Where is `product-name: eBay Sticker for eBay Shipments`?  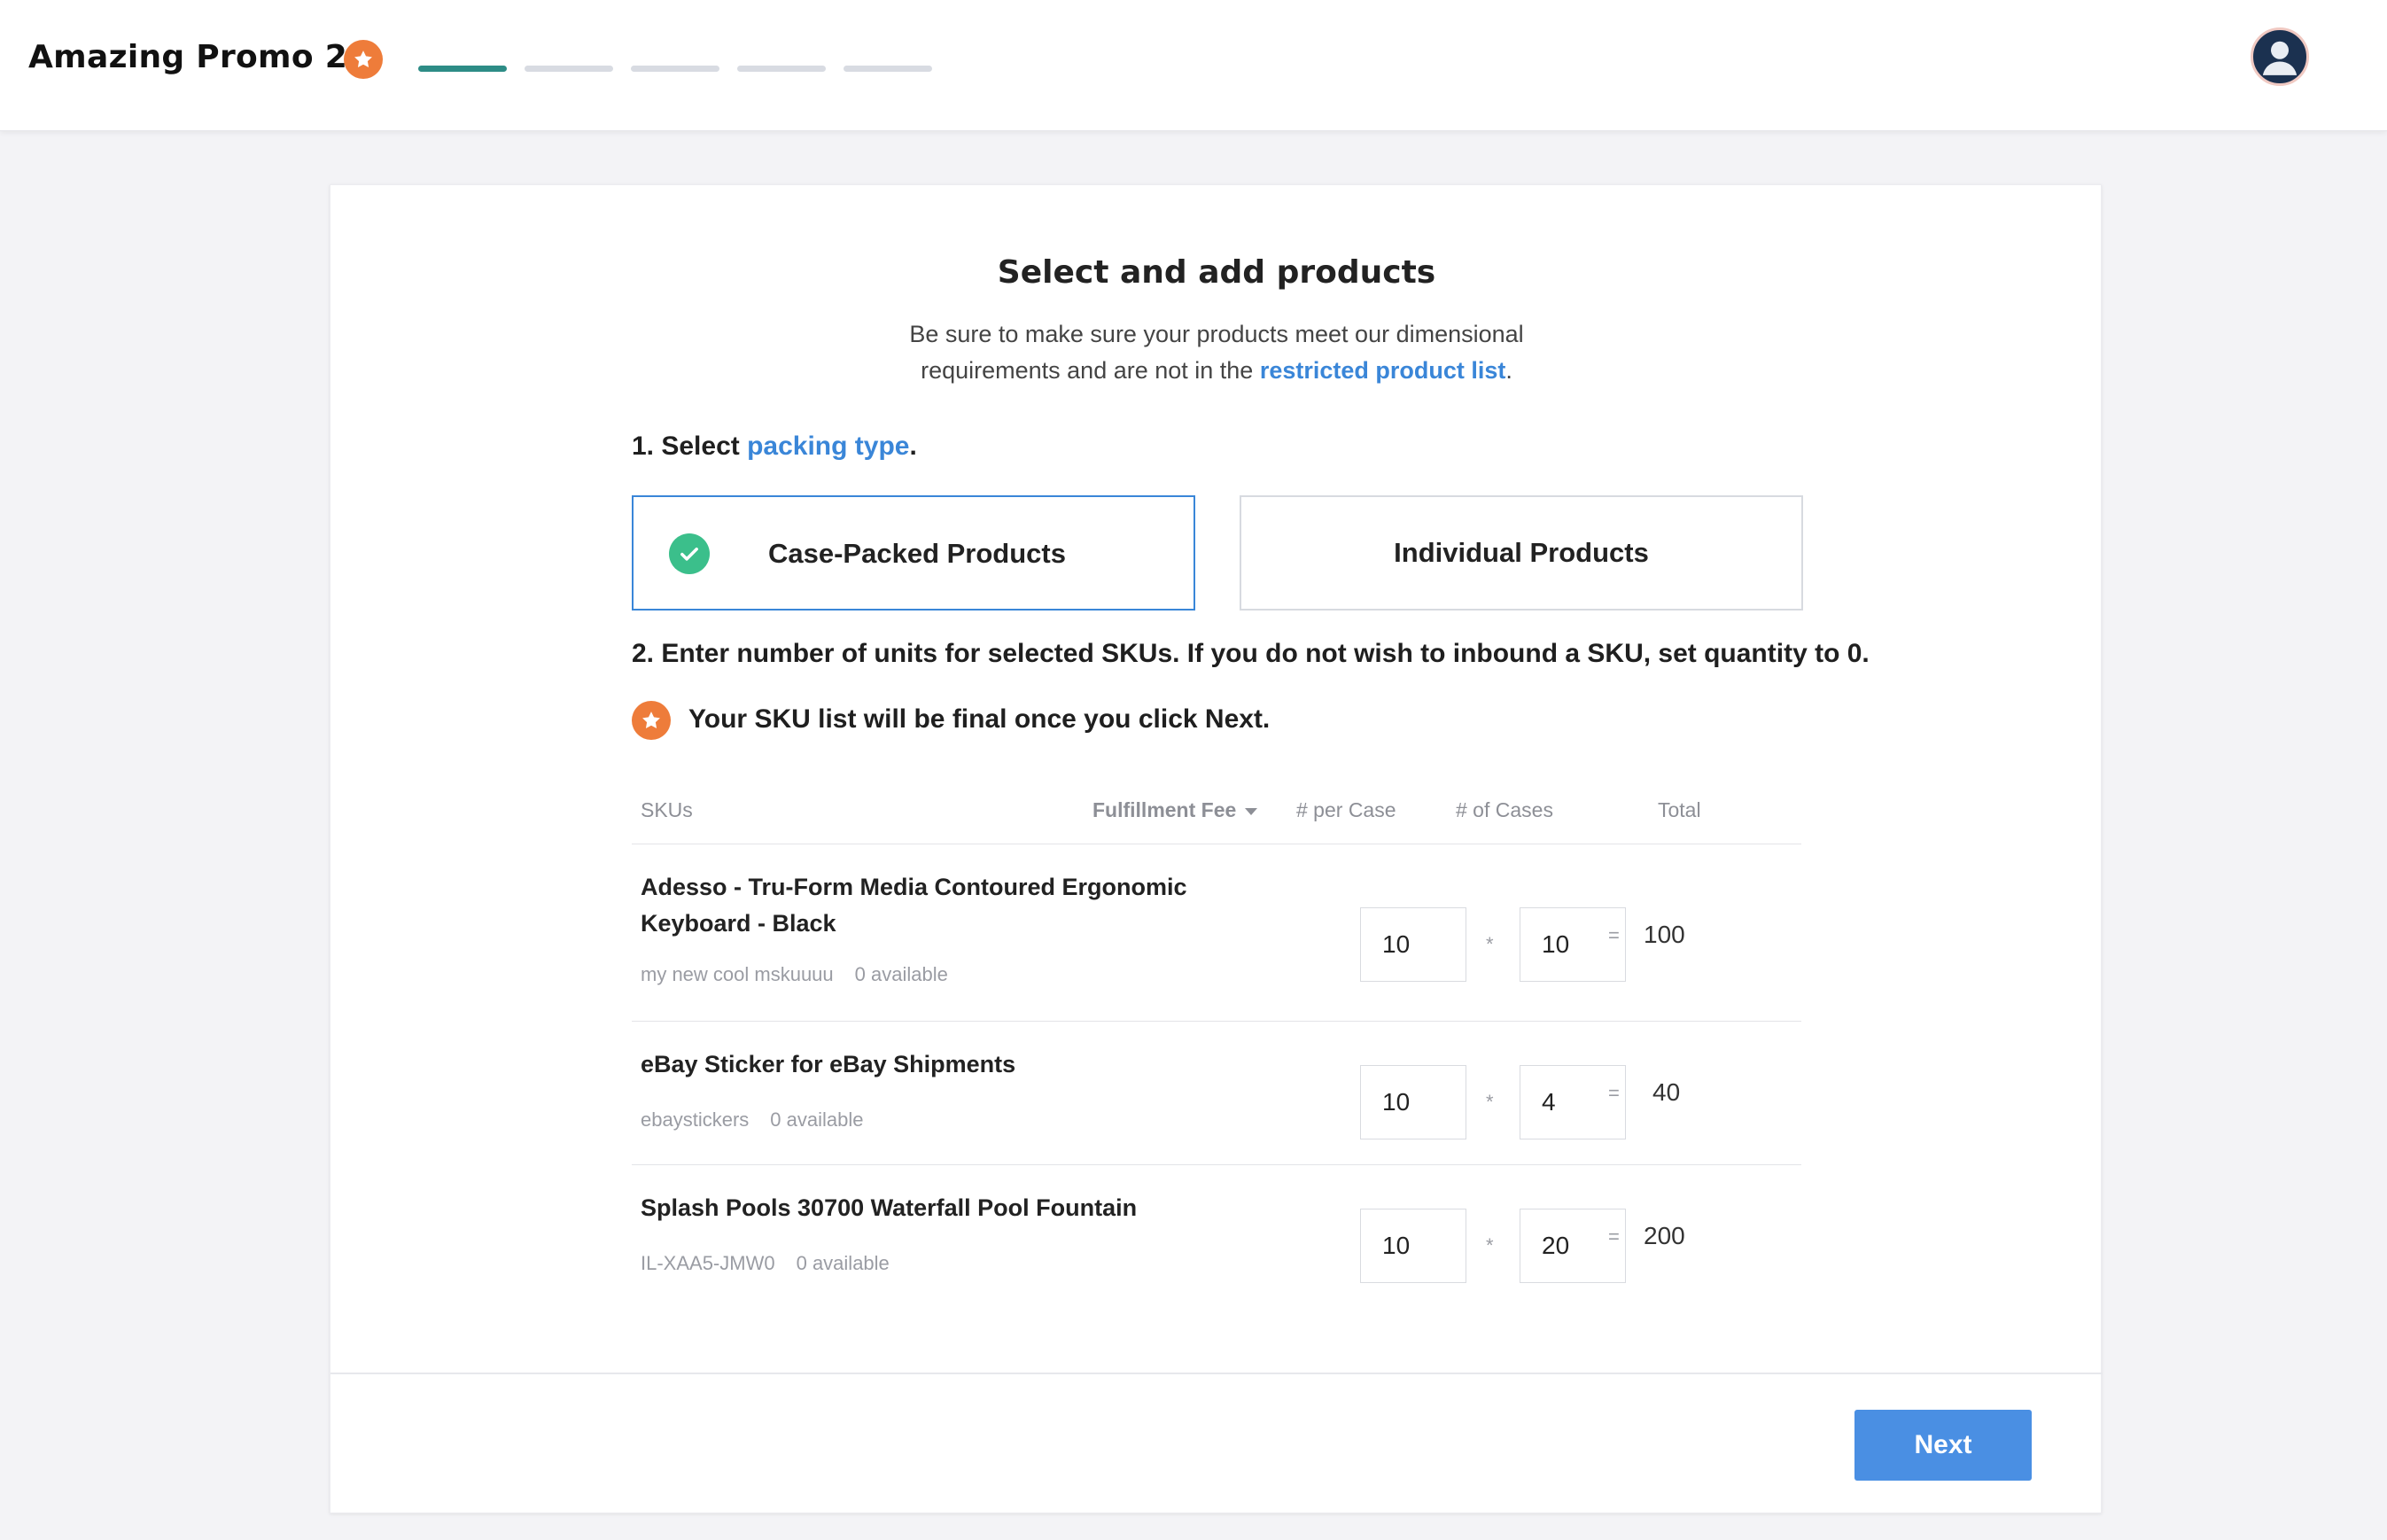 product-name: eBay Sticker for eBay Shipments is located at coordinates (828, 1064).